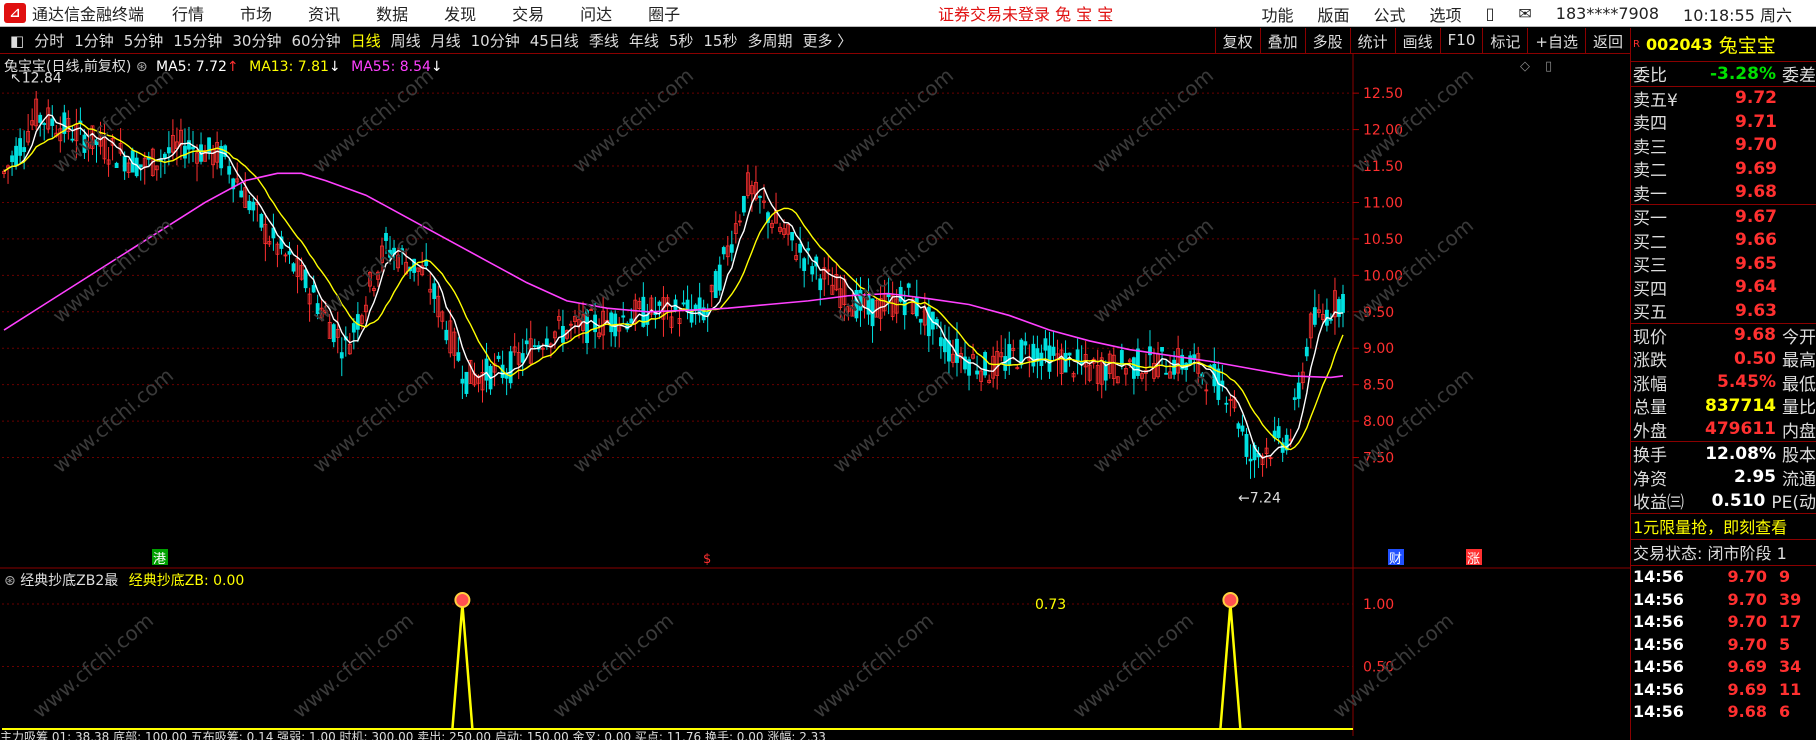  I want to click on tool-back: 返回, so click(1607, 41).